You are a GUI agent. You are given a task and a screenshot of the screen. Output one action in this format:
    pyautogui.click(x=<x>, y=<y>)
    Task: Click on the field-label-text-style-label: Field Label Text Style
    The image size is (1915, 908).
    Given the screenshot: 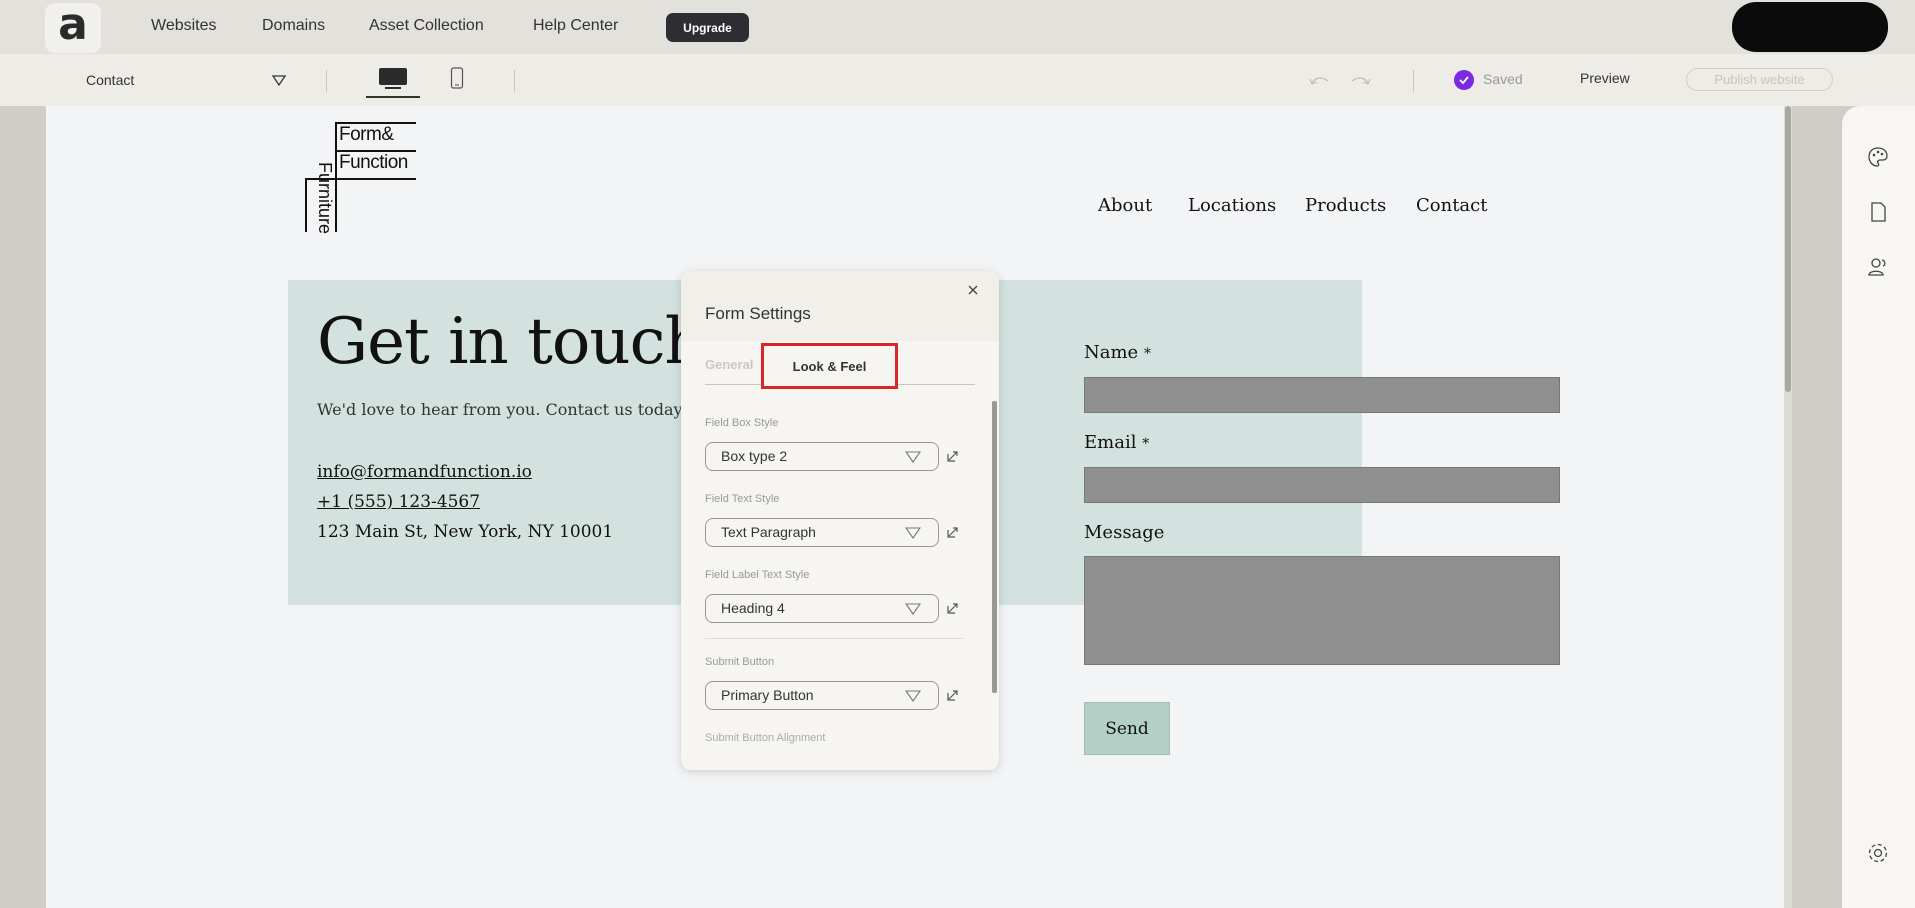 What is the action you would take?
    pyautogui.click(x=757, y=575)
    